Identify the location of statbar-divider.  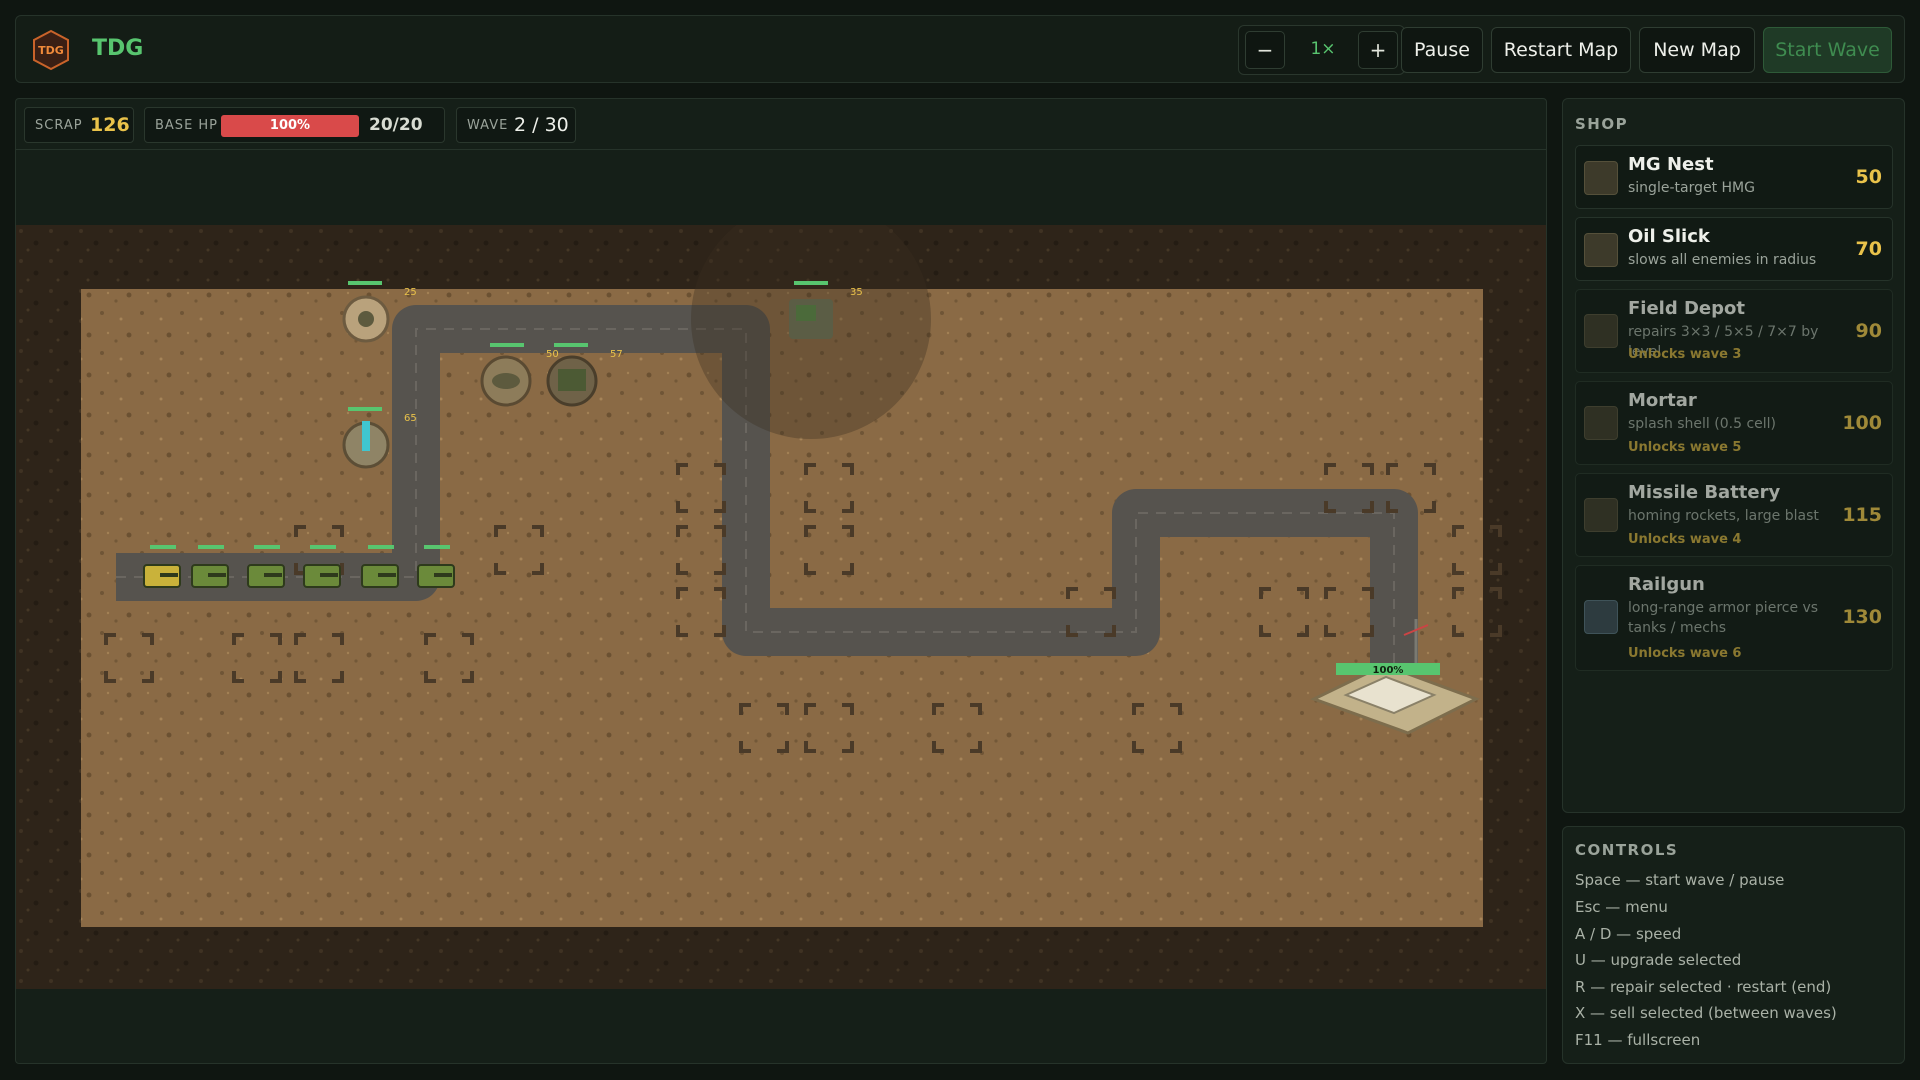
(781, 149).